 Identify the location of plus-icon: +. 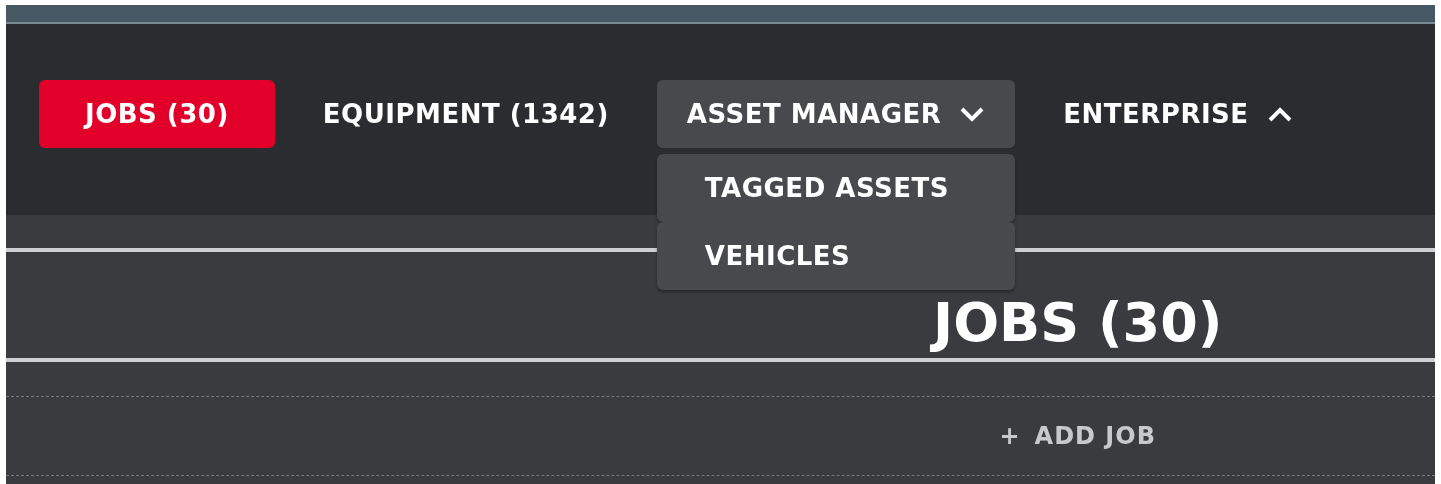
(1010, 436).